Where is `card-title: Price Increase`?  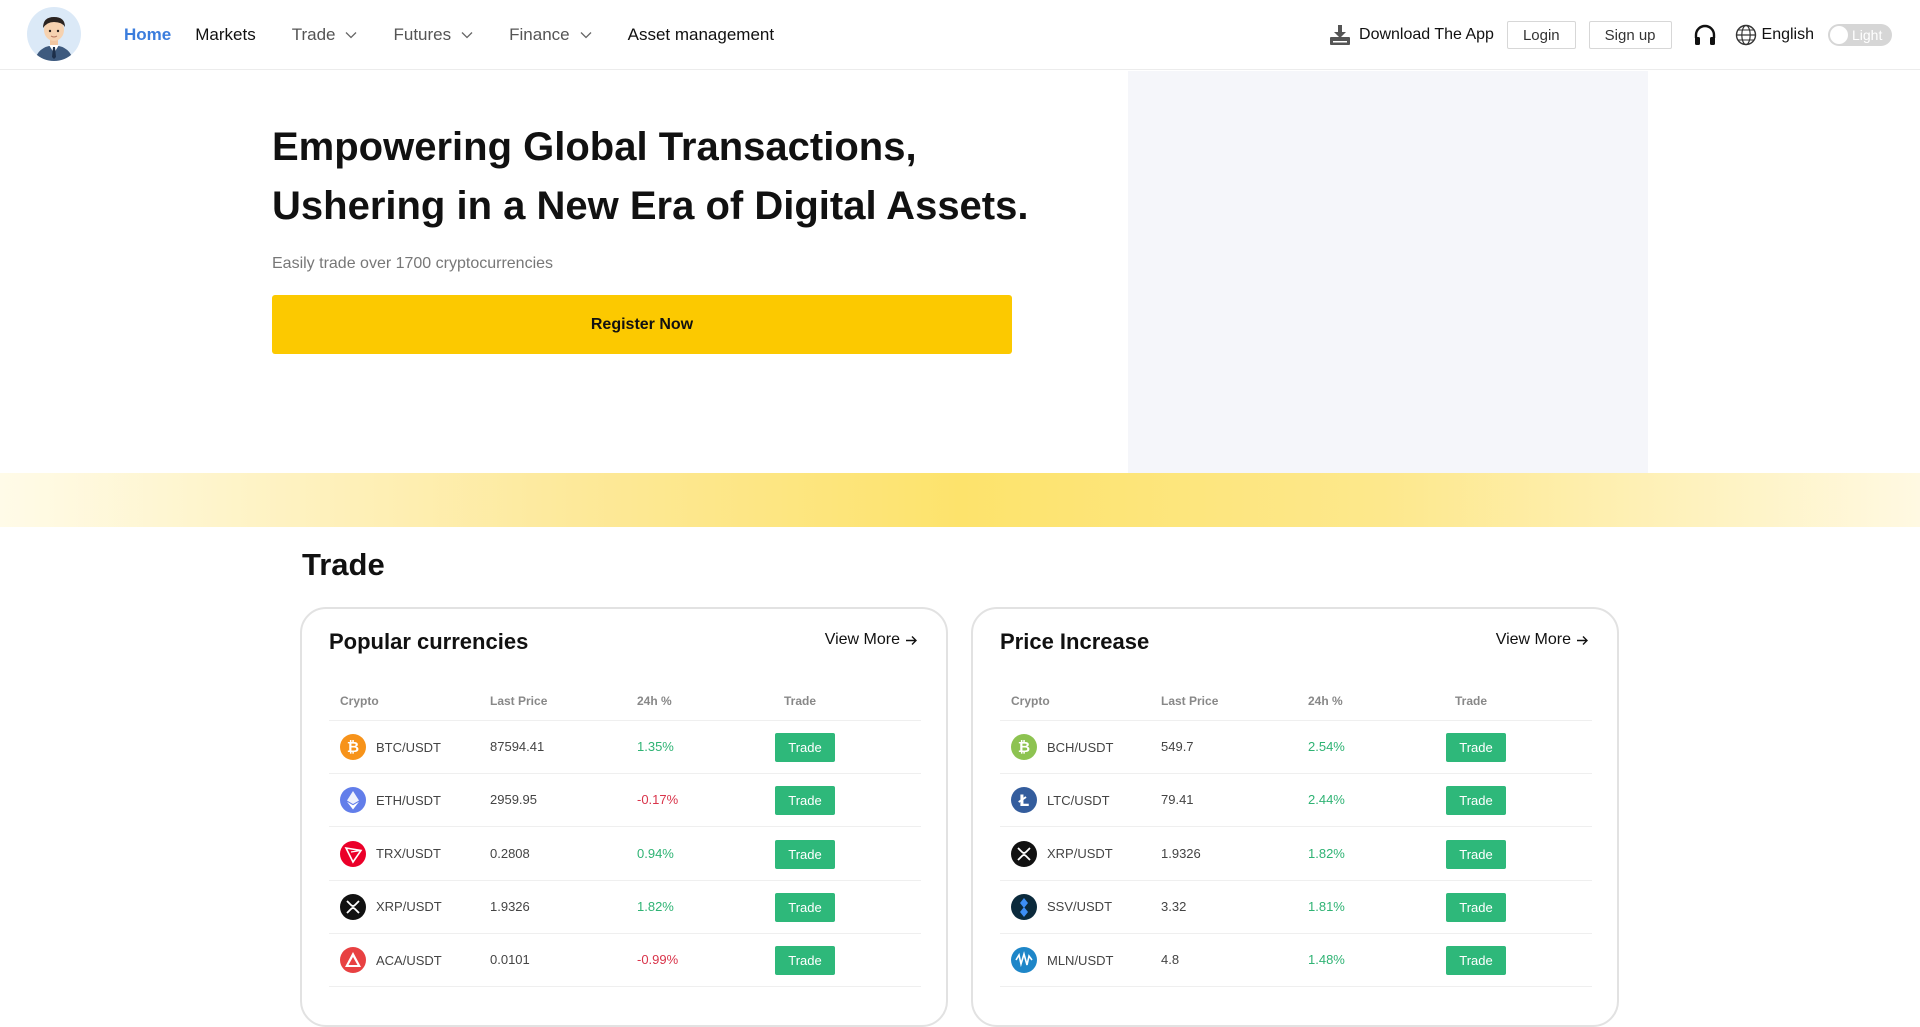
card-title: Price Increase is located at coordinates (1075, 641).